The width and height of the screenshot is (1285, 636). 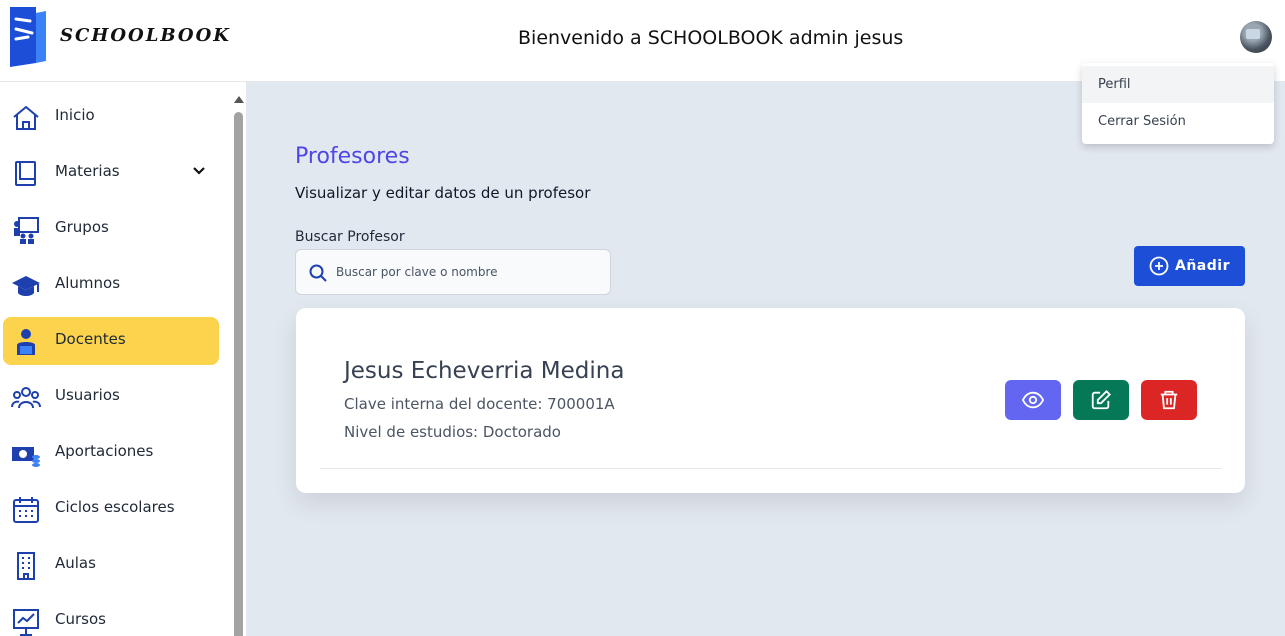 I want to click on sidebar-item-materias: Materias, so click(x=111, y=173).